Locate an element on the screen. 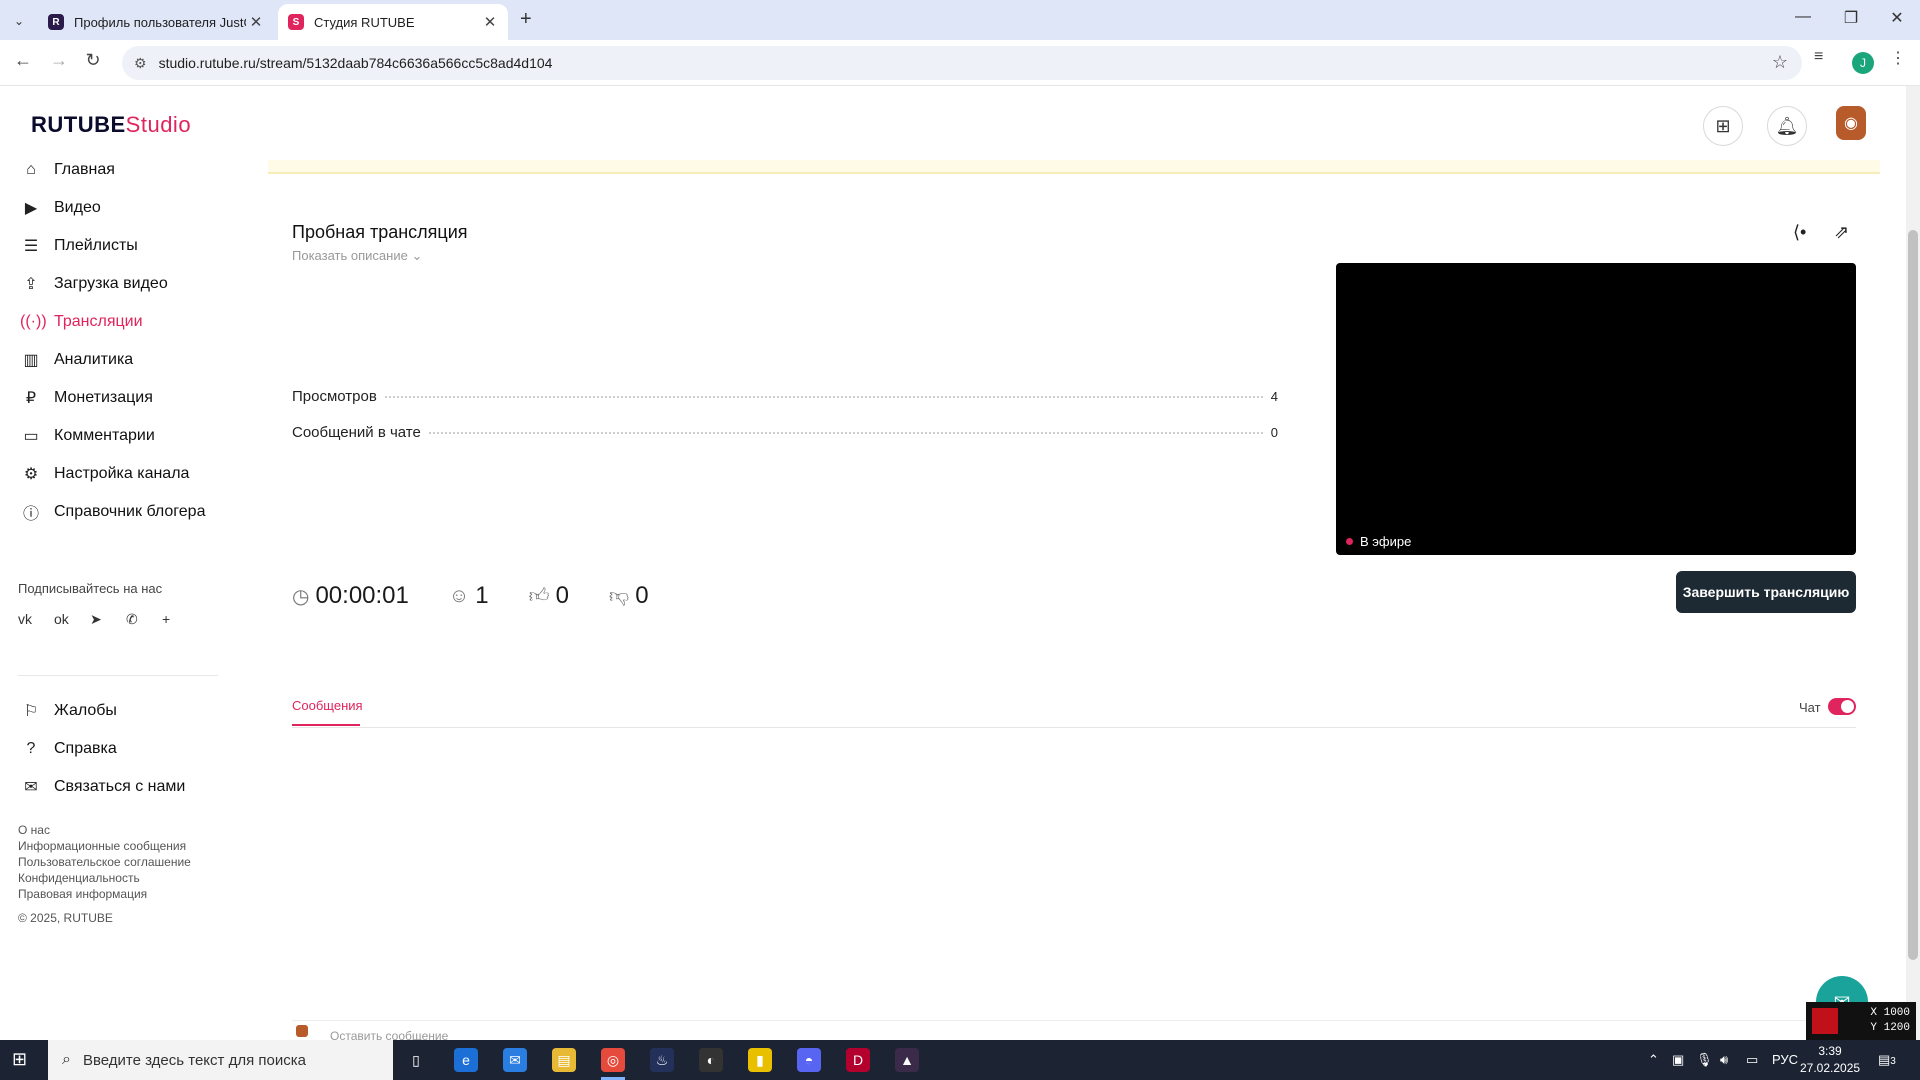  message-input-row: Оставить сообщение is located at coordinates (1074, 1031).